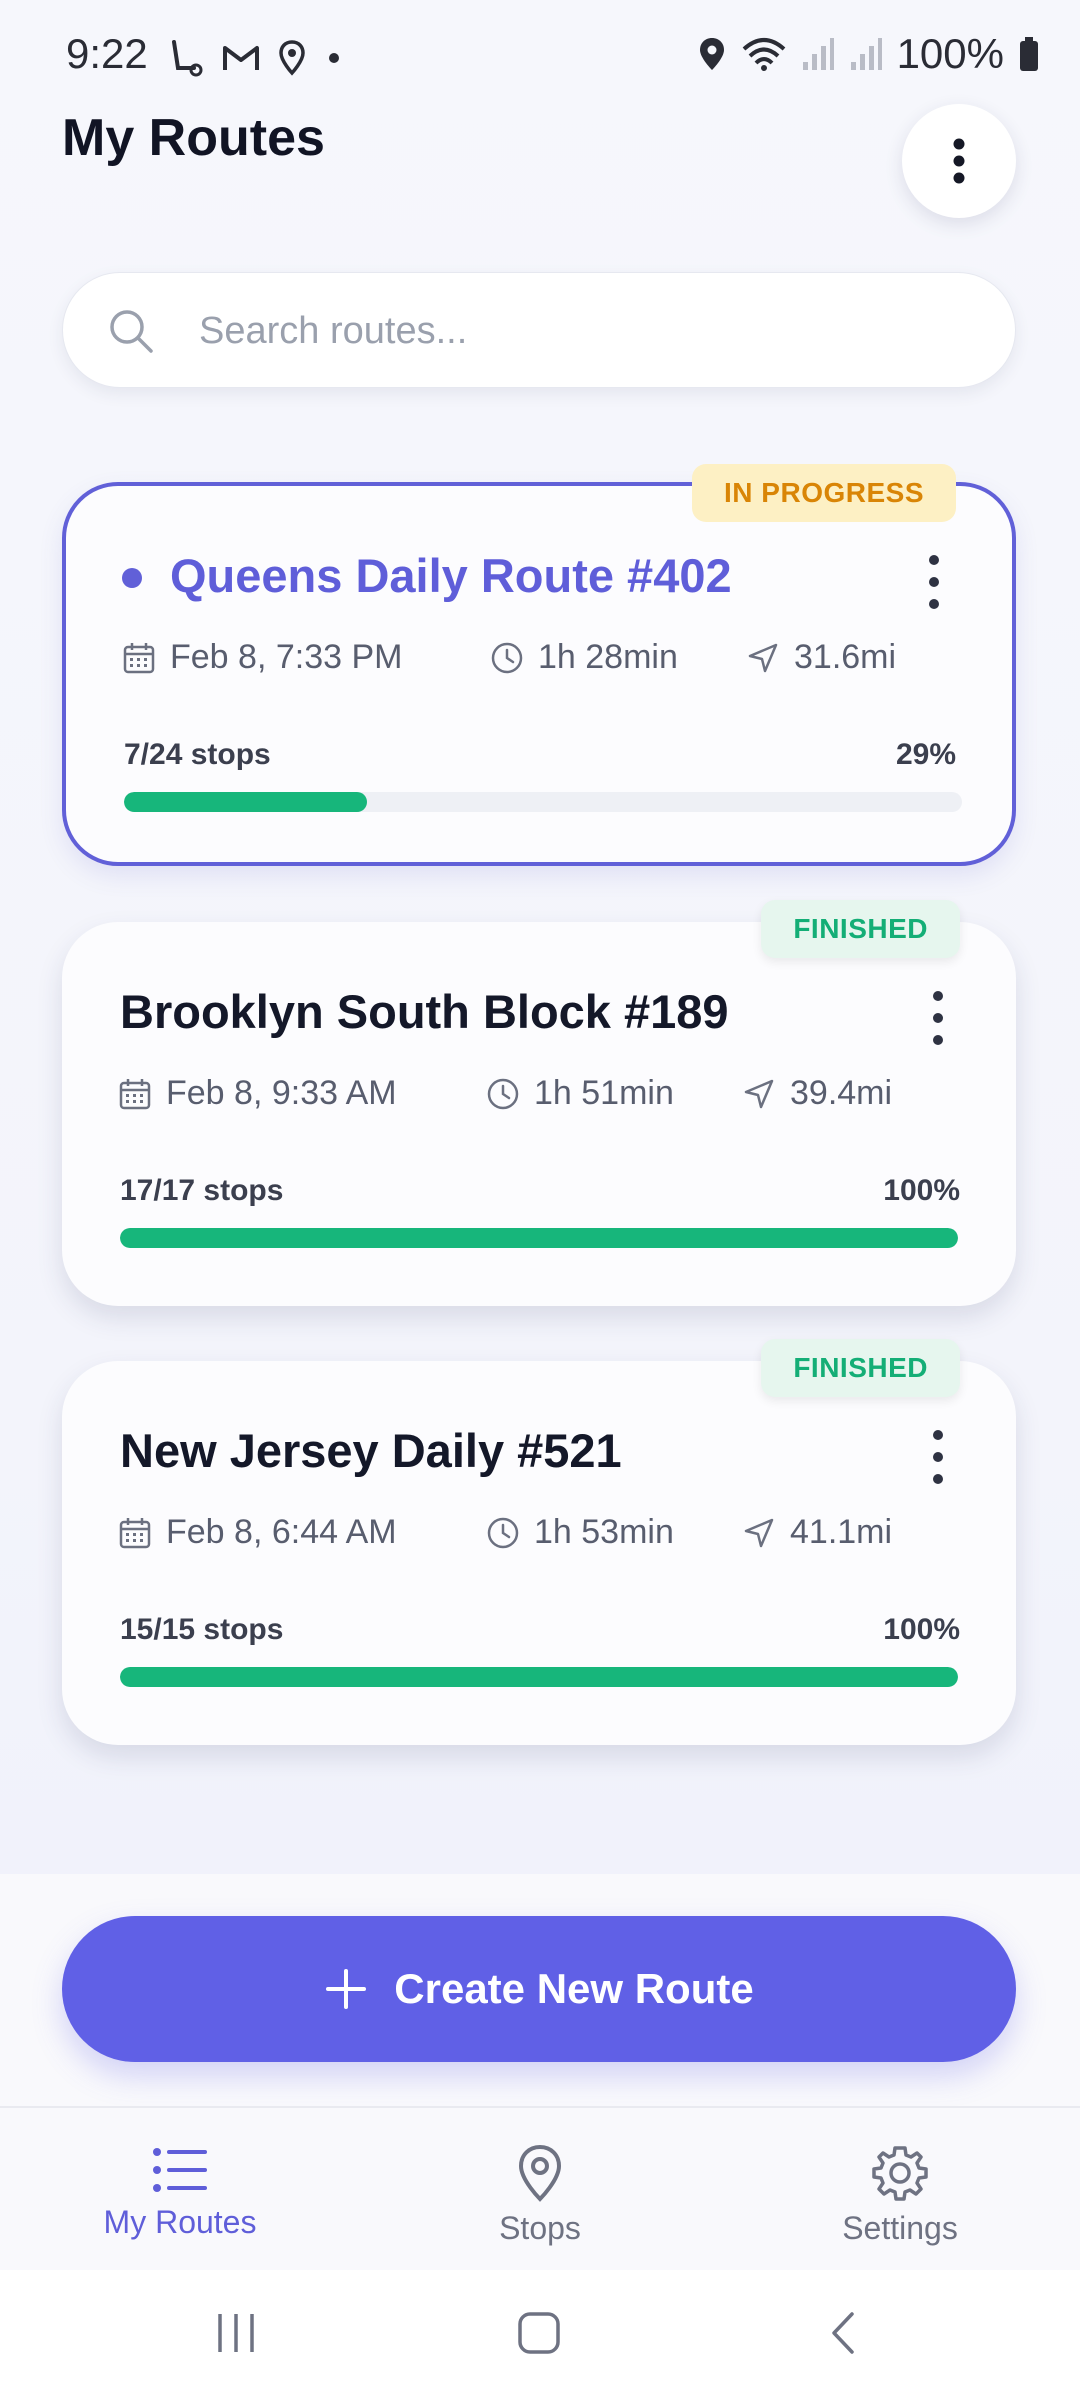 This screenshot has height=2400, width=1080. I want to click on route-distance: 39.4mi, so click(817, 1093).